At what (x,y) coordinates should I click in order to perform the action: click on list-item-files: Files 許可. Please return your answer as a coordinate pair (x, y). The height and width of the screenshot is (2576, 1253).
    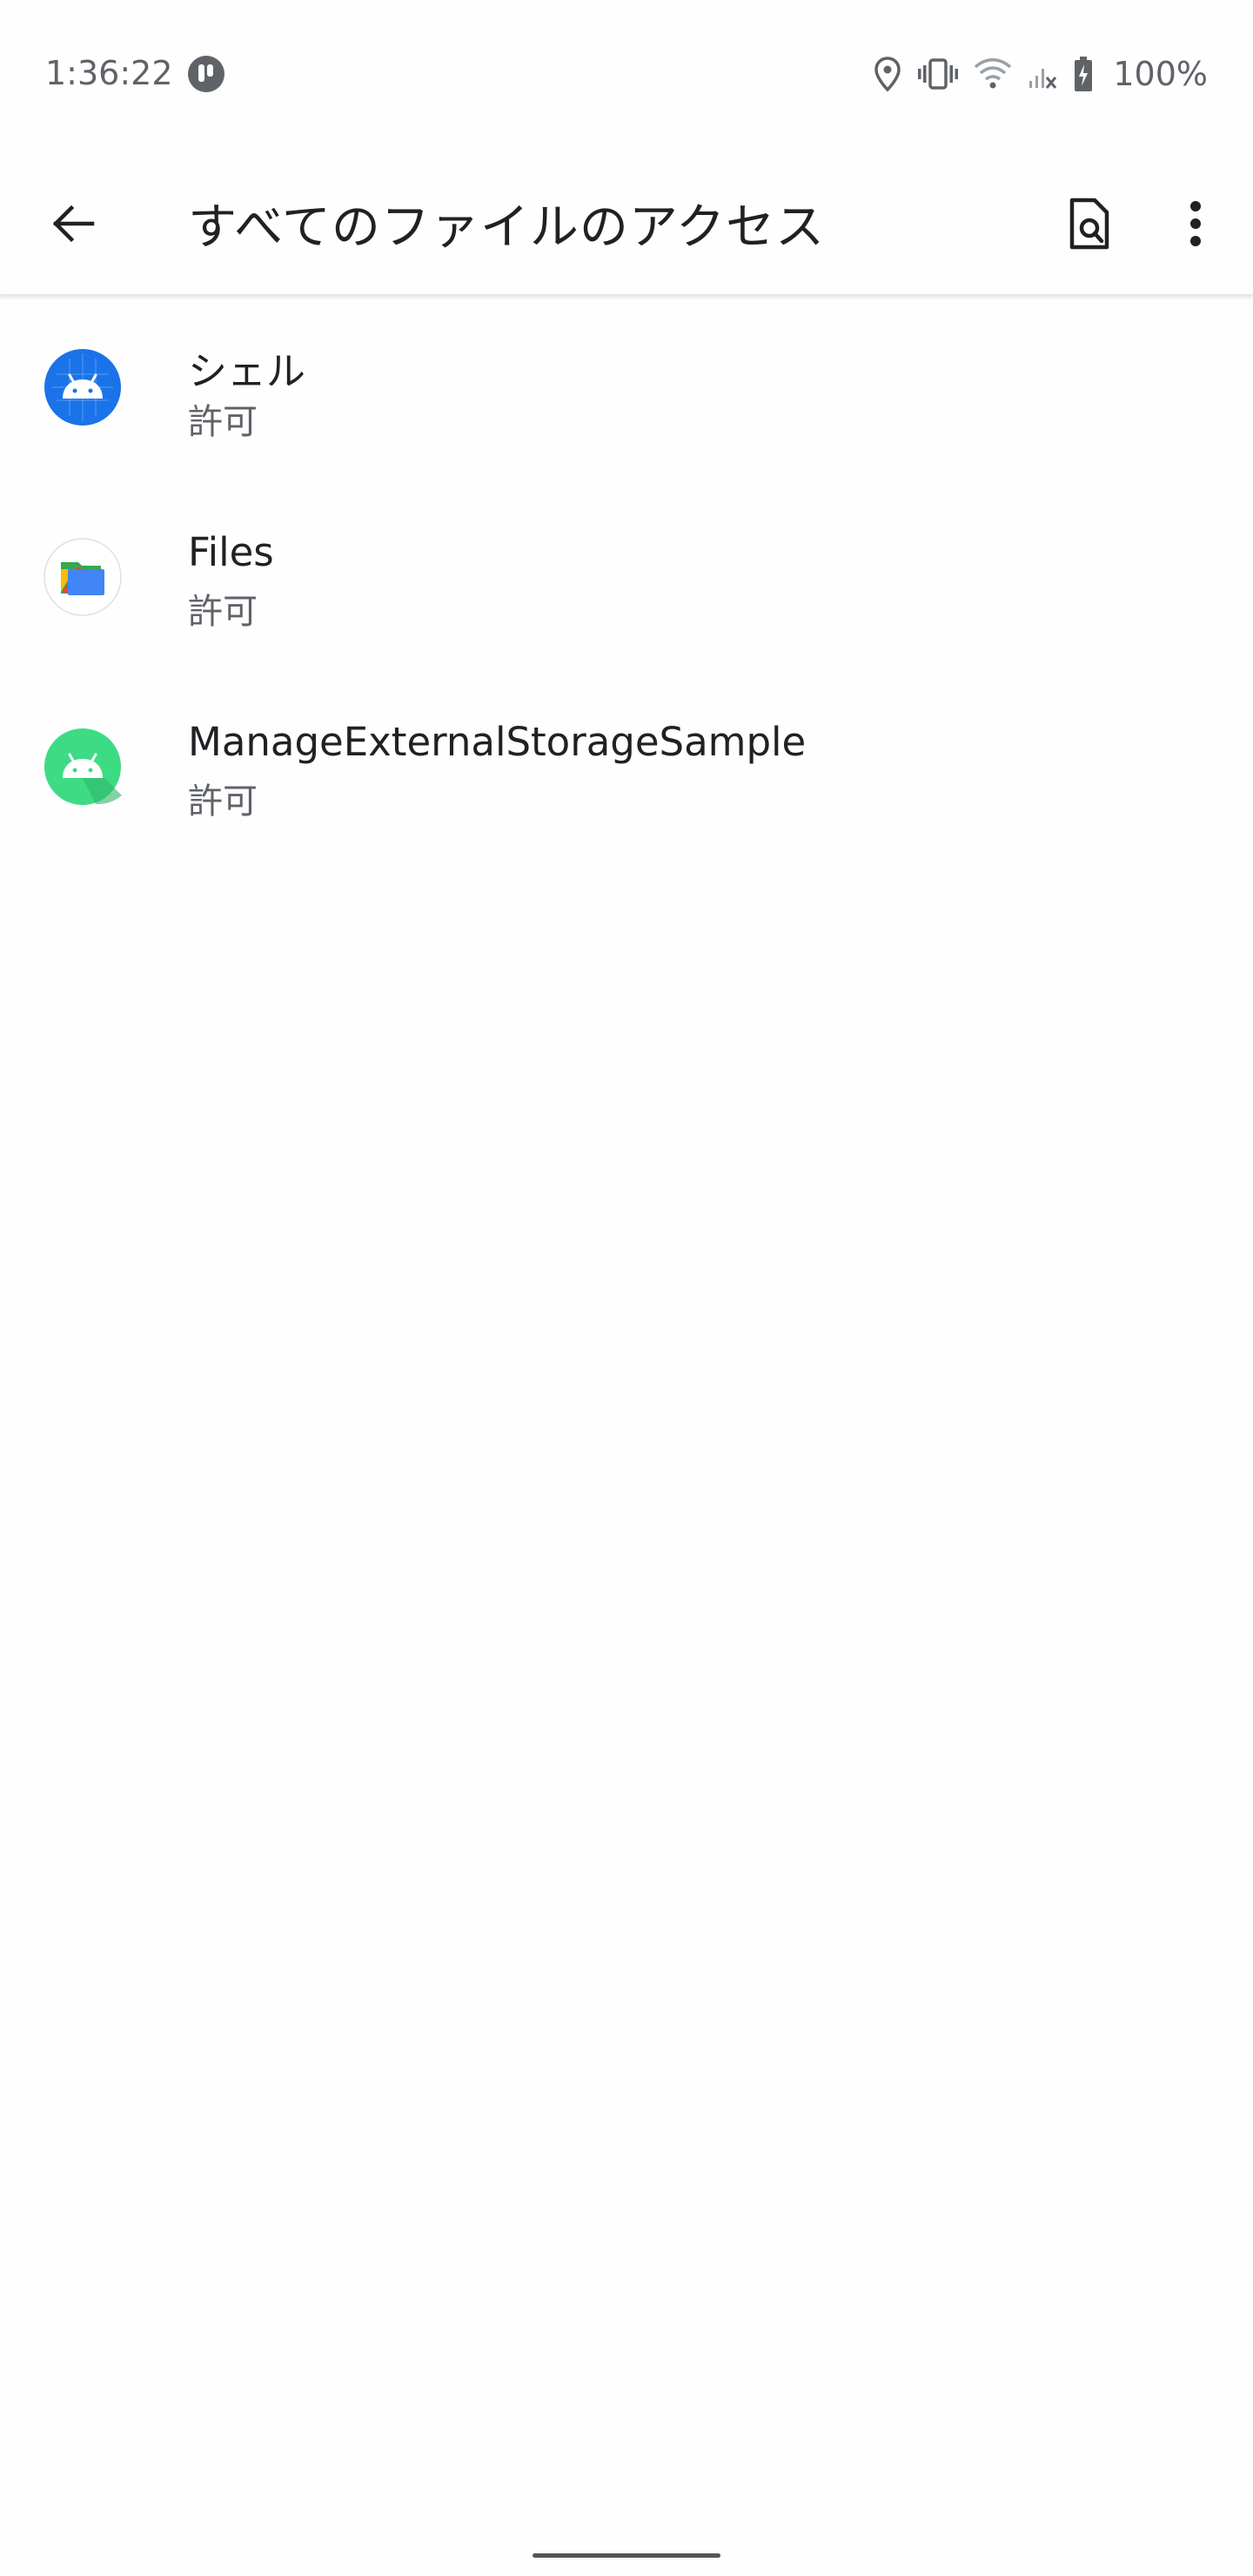
    Looking at the image, I should click on (626, 580).